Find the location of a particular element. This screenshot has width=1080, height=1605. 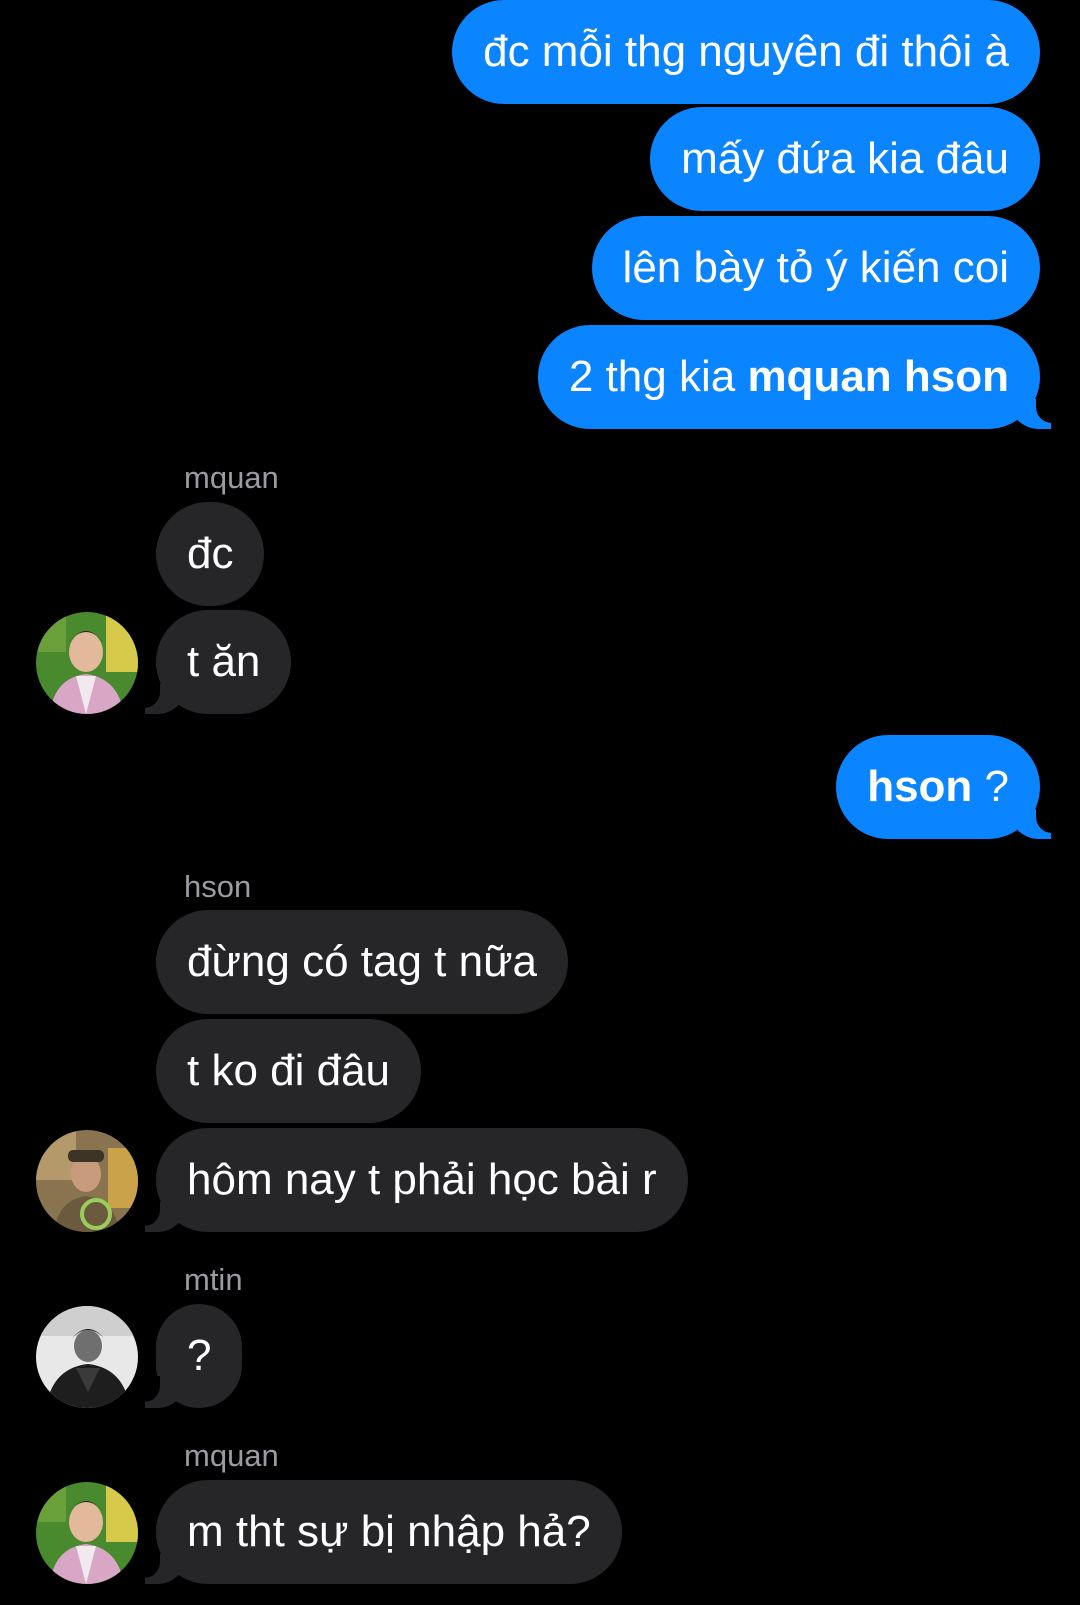

message-text: đc is located at coordinates (210, 553).